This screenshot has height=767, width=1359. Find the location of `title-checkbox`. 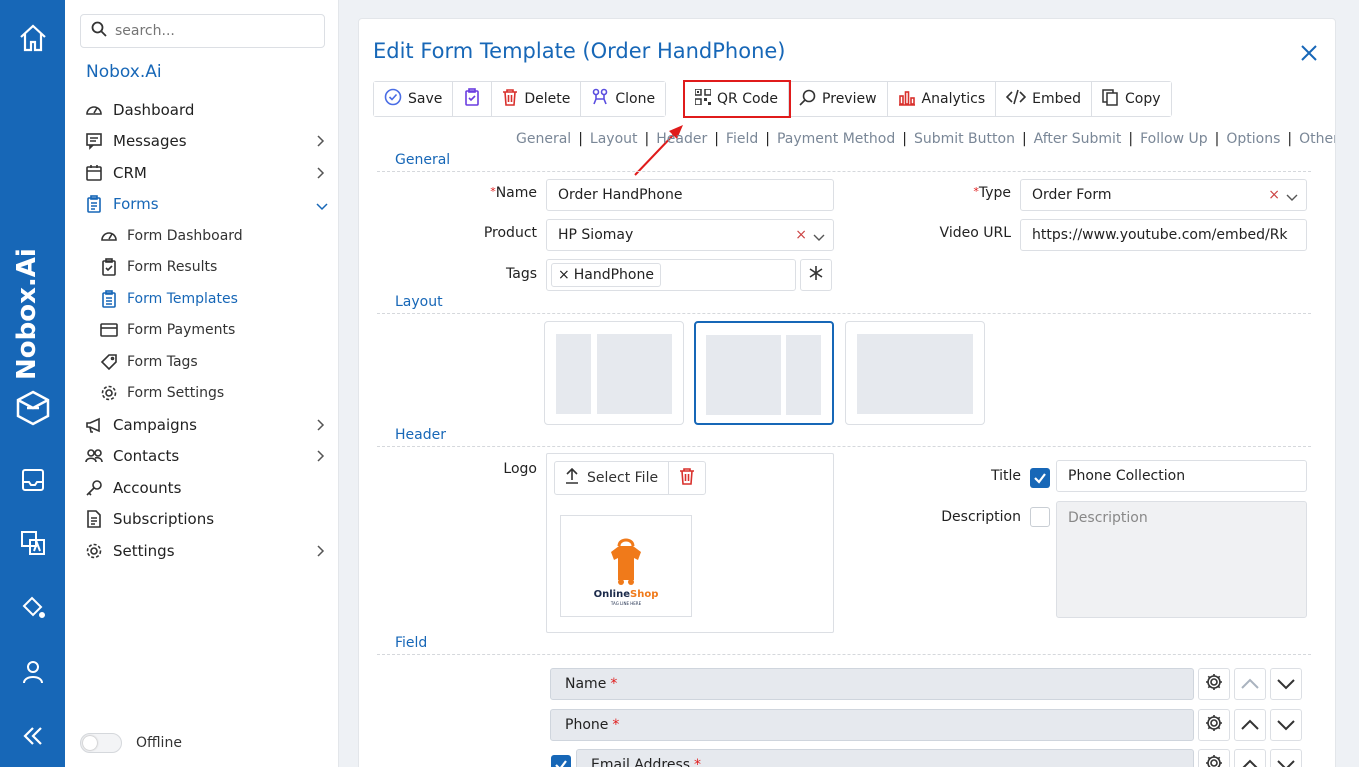

title-checkbox is located at coordinates (1040, 478).